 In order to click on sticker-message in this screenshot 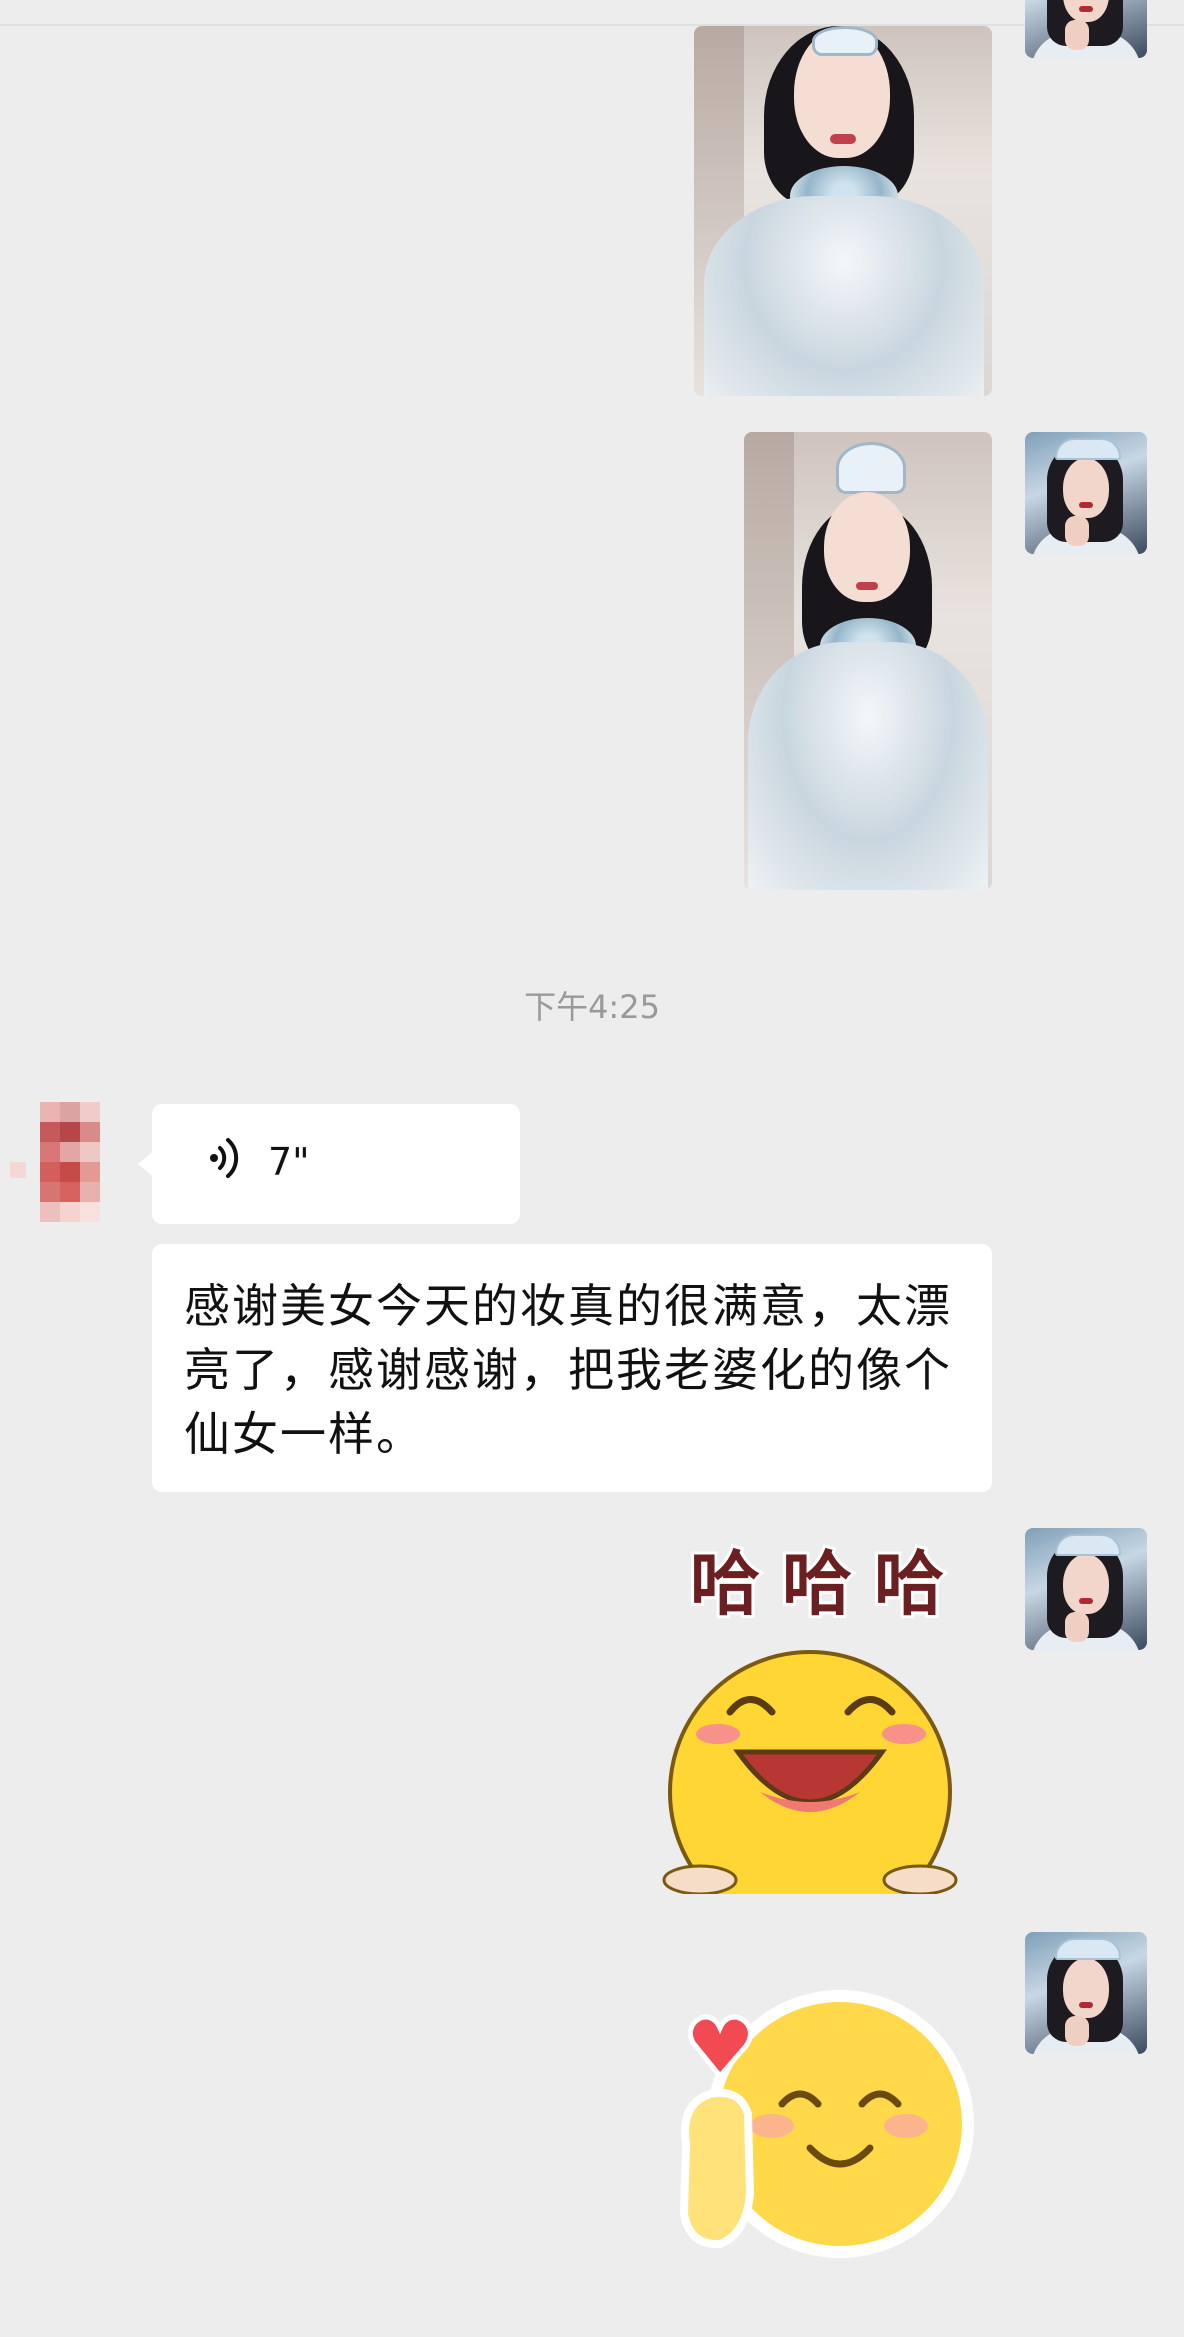, I will do `click(825, 2134)`.